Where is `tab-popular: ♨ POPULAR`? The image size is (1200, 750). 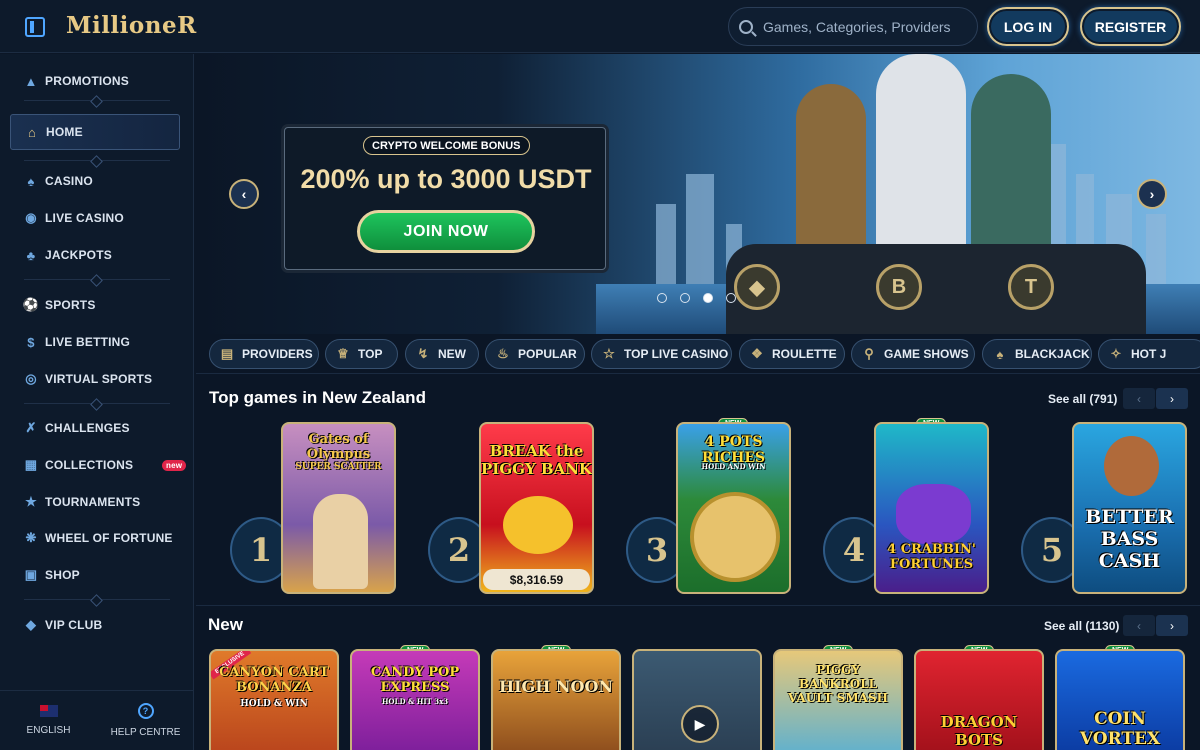
tab-popular: ♨ POPULAR is located at coordinates (535, 354).